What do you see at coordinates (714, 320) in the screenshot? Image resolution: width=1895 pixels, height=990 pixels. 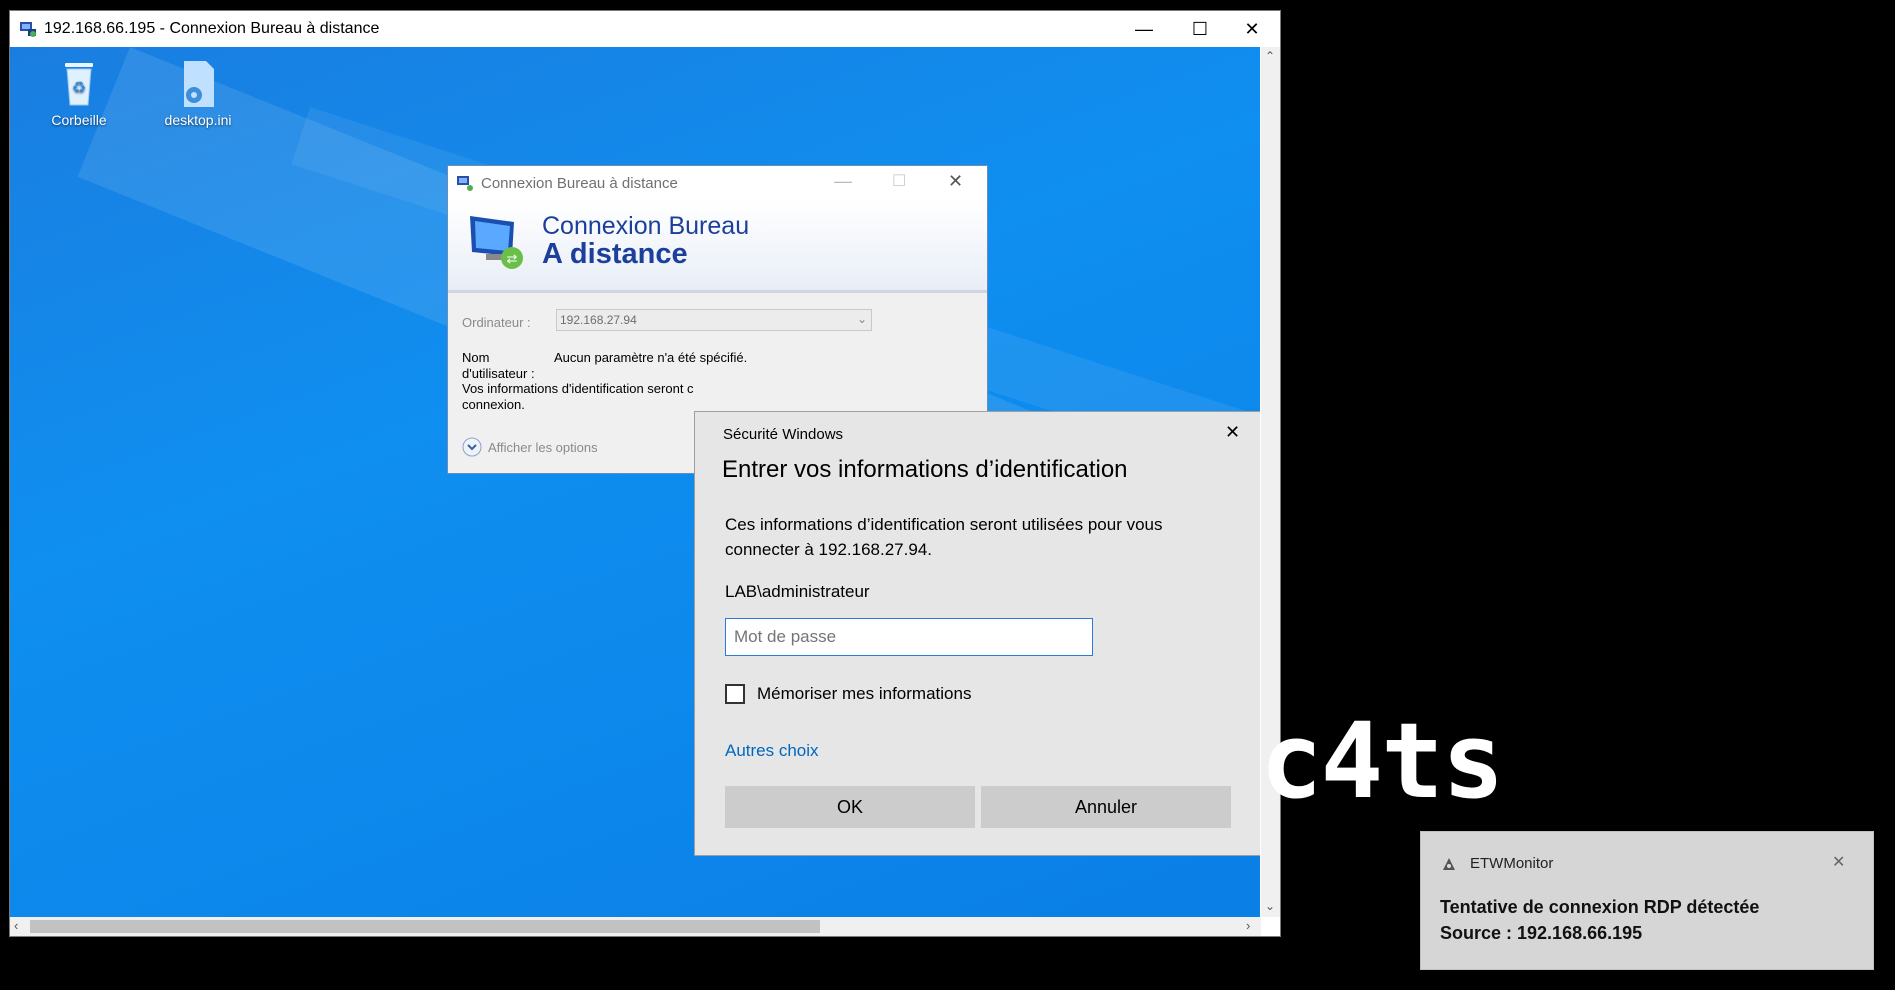 I see `computer-select: 192.168.27.94 ⌄` at bounding box center [714, 320].